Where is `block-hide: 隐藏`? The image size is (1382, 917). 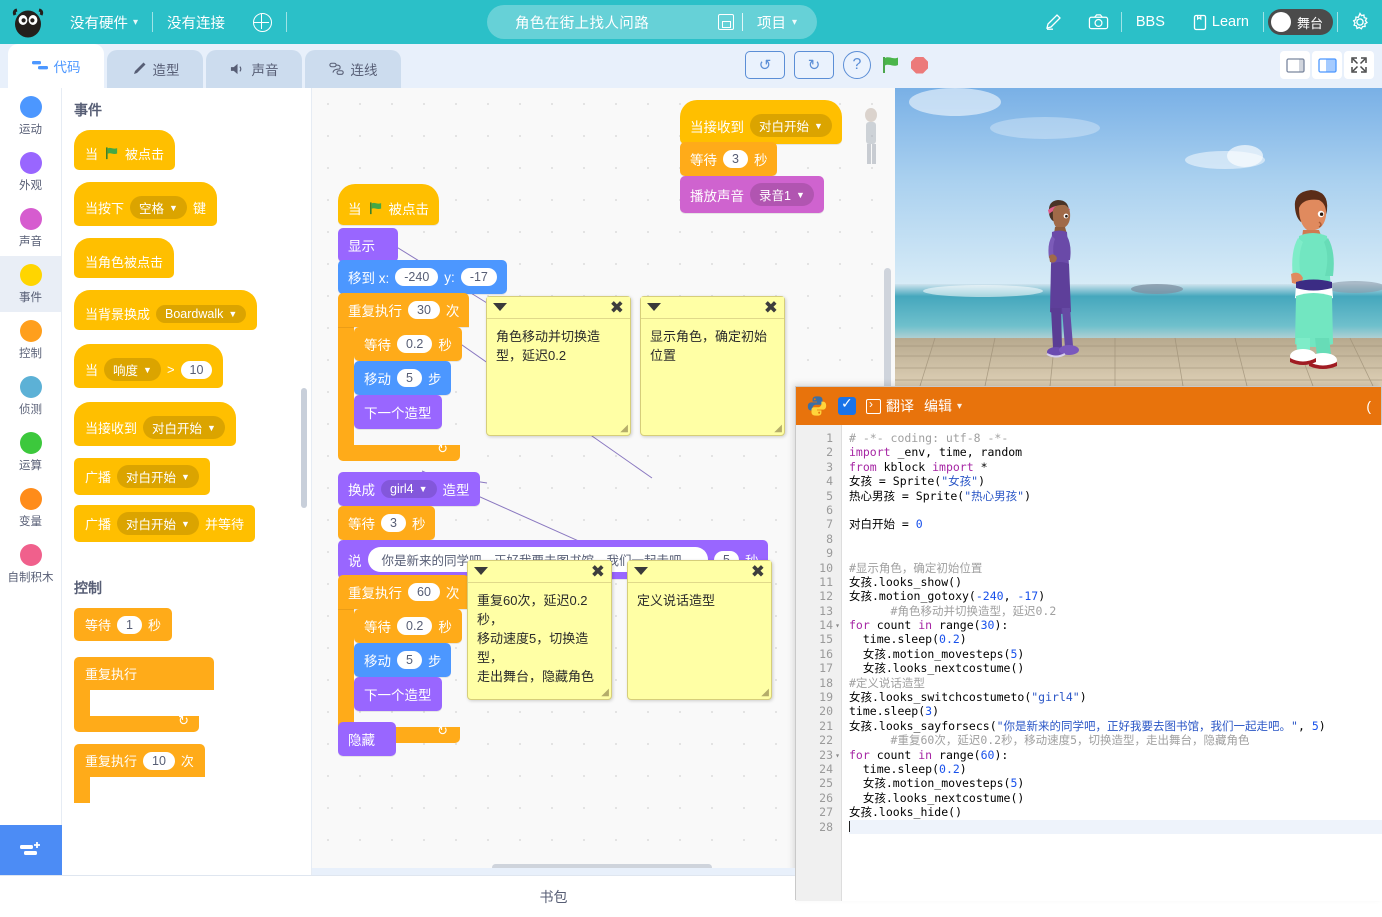
block-hide: 隐藏 is located at coordinates (367, 739).